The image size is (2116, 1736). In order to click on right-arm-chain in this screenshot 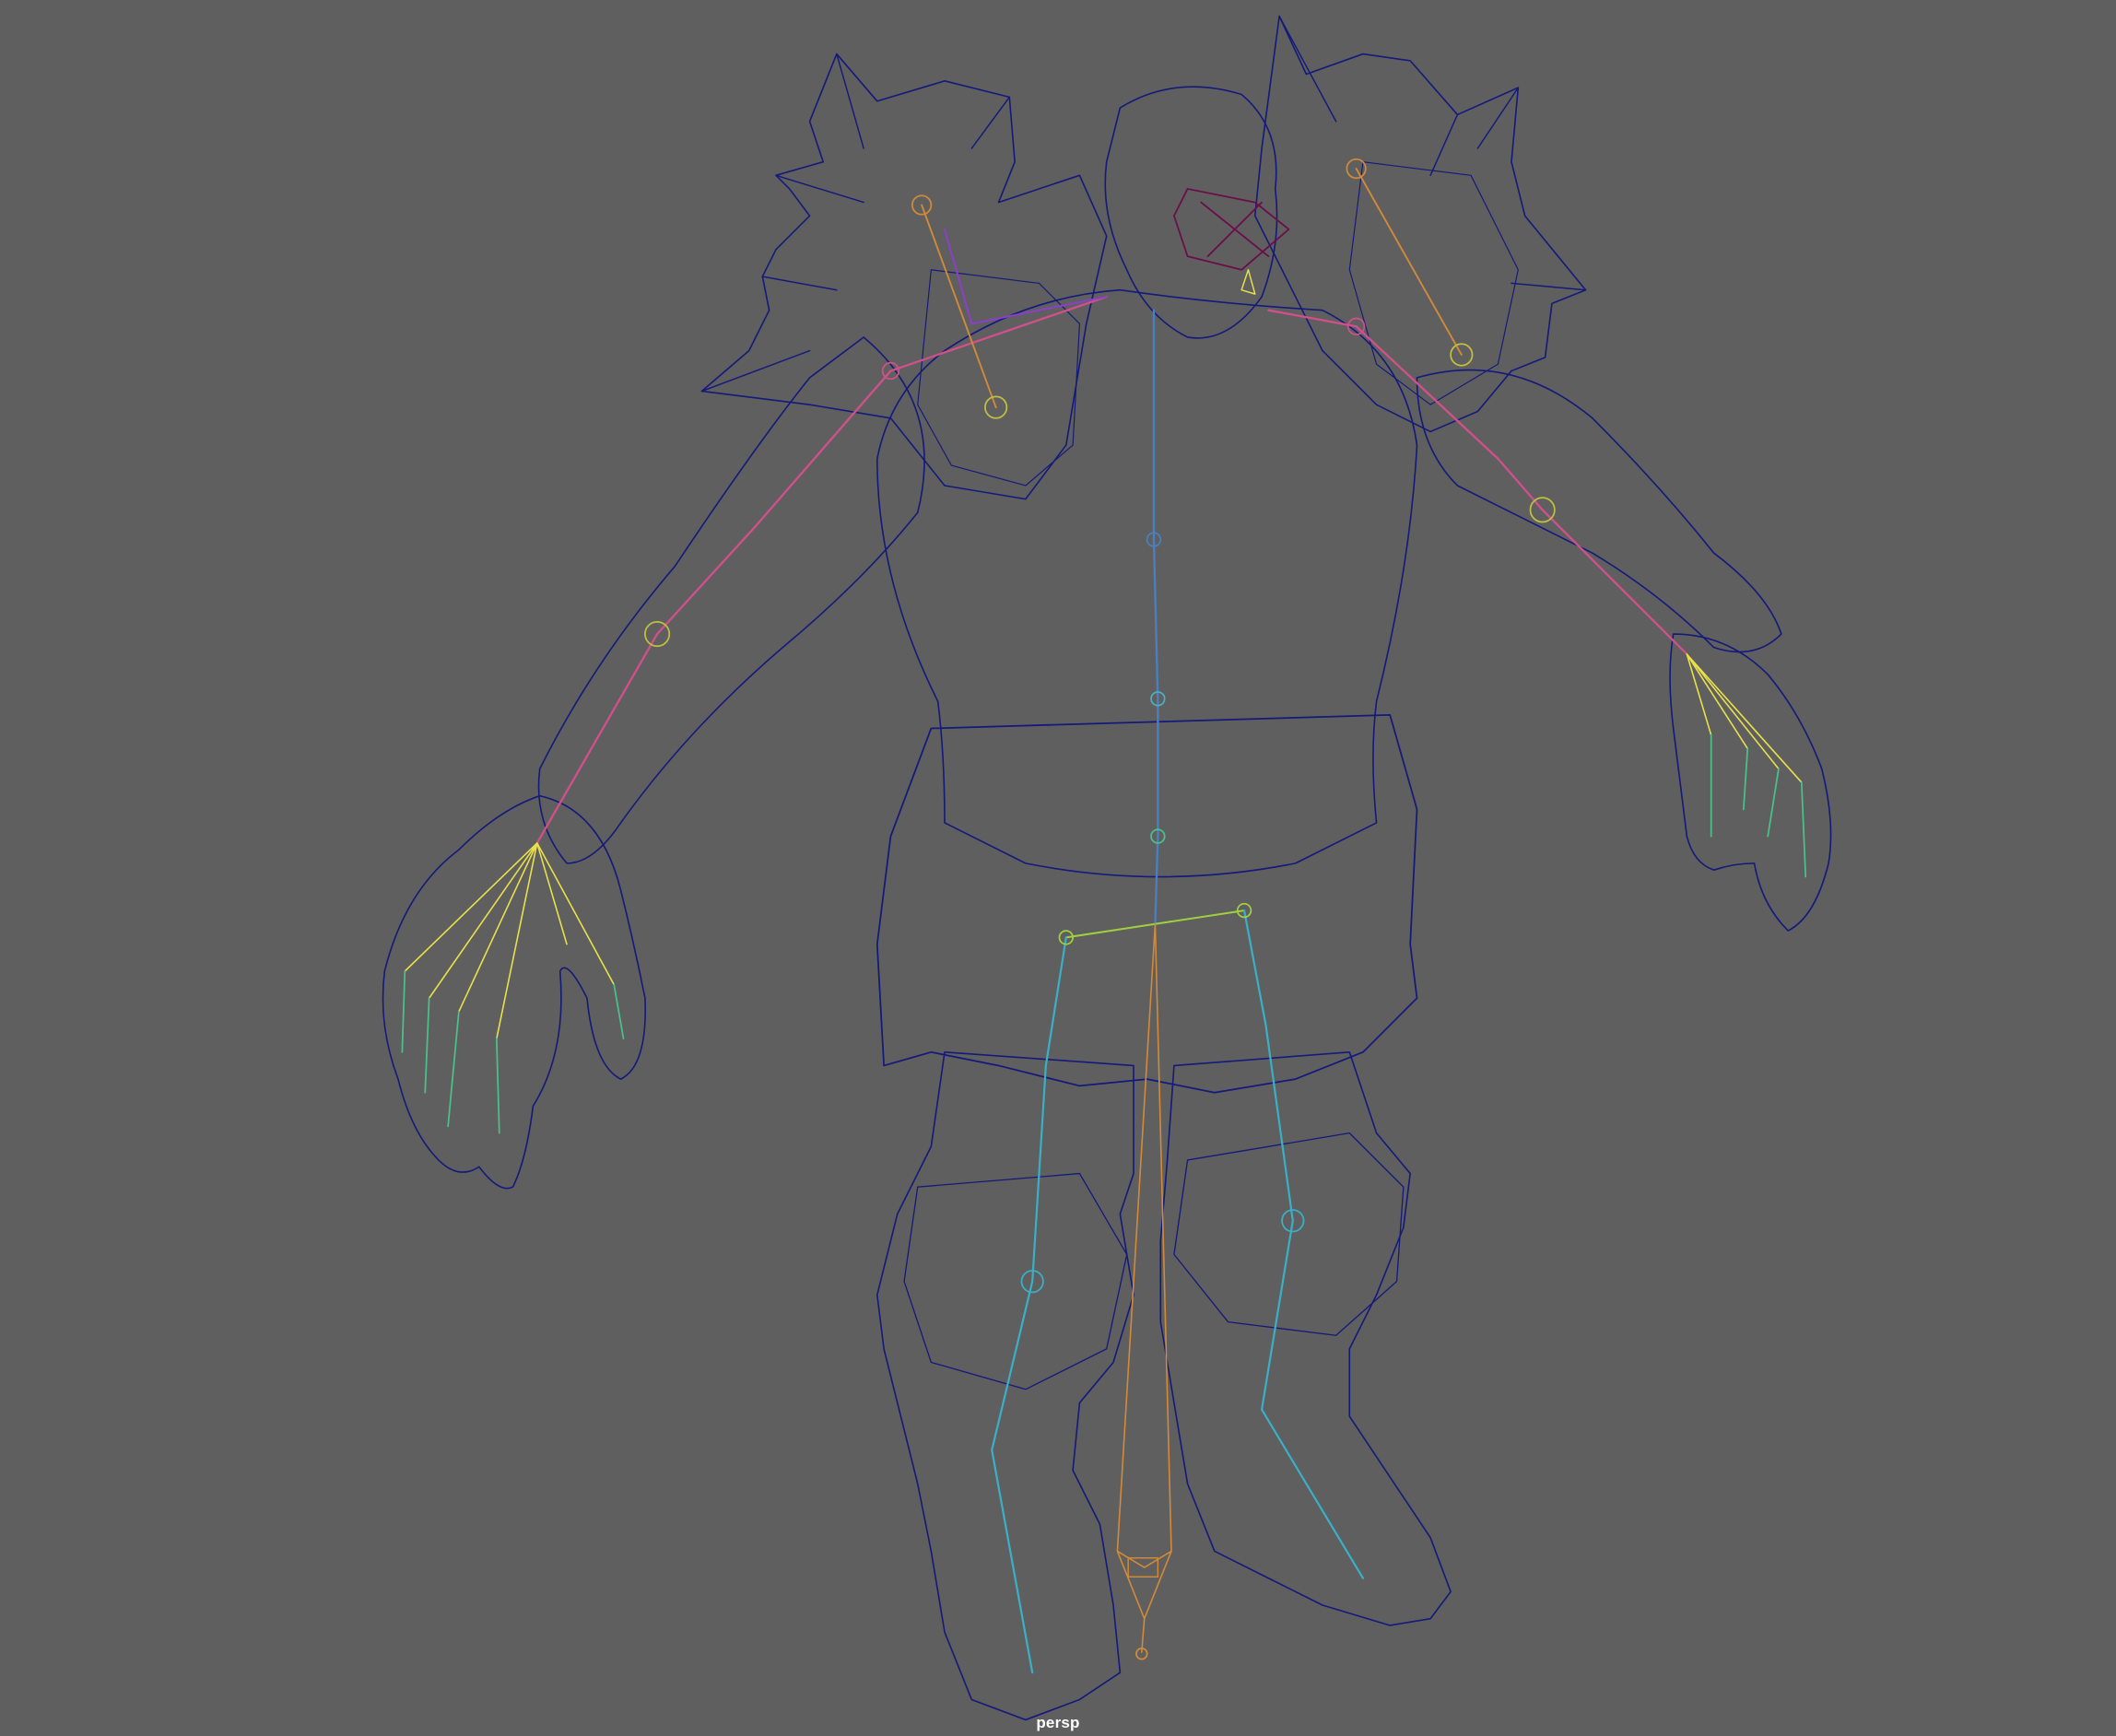, I will do `click(1477, 482)`.